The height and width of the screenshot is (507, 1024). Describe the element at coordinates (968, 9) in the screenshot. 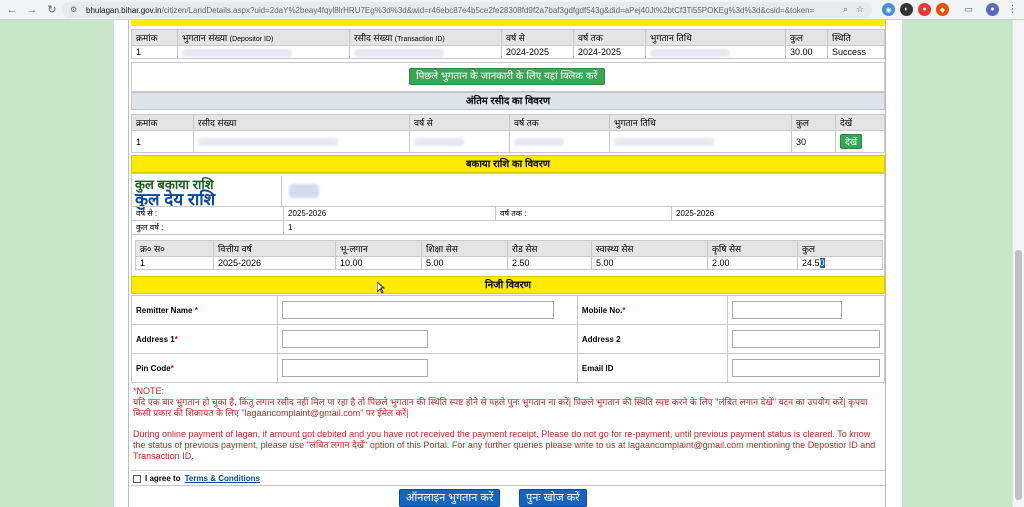

I see `tab-search-icon: ▭` at that location.